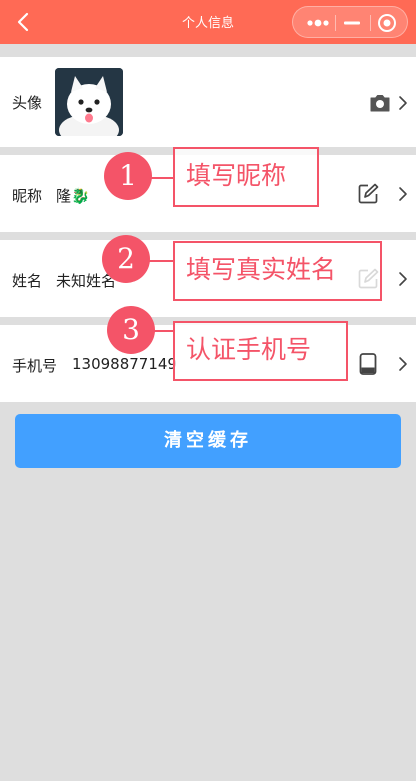 The image size is (416, 781). I want to click on nickname-value: 隆🐉, so click(73, 196).